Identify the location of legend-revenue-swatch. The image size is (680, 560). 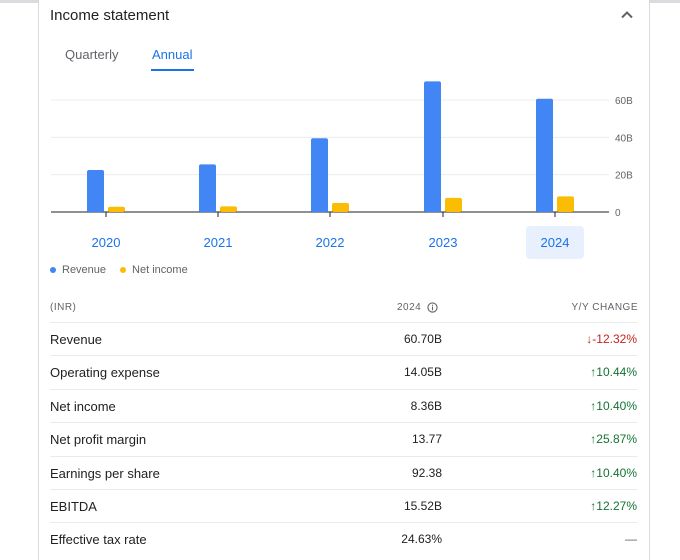
(53, 270).